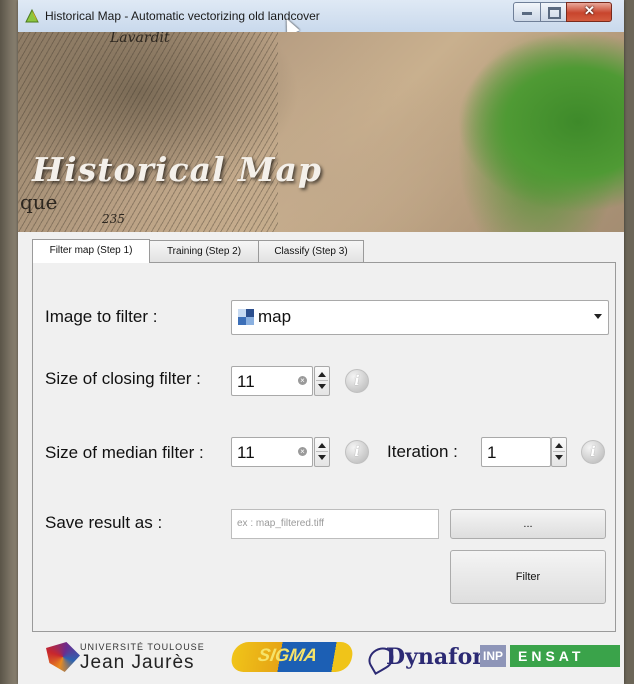  What do you see at coordinates (137, 662) in the screenshot?
I see `ut-logo-big-text: Jean Jaurès` at bounding box center [137, 662].